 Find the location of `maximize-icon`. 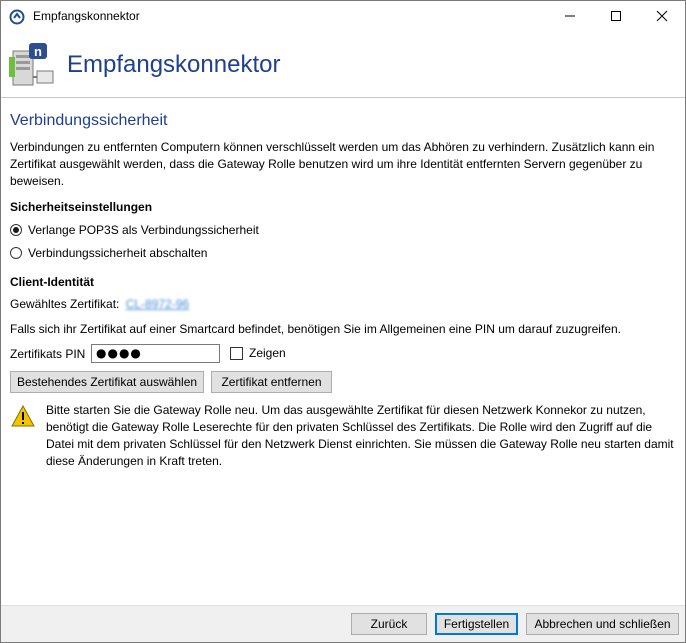

maximize-icon is located at coordinates (616, 16).